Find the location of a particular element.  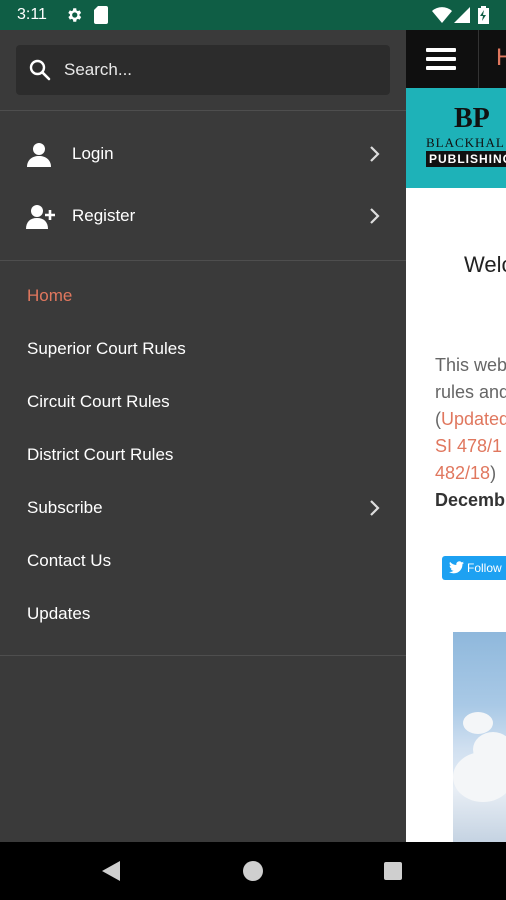

nav-label: Superior Court Rules is located at coordinates (106, 348).